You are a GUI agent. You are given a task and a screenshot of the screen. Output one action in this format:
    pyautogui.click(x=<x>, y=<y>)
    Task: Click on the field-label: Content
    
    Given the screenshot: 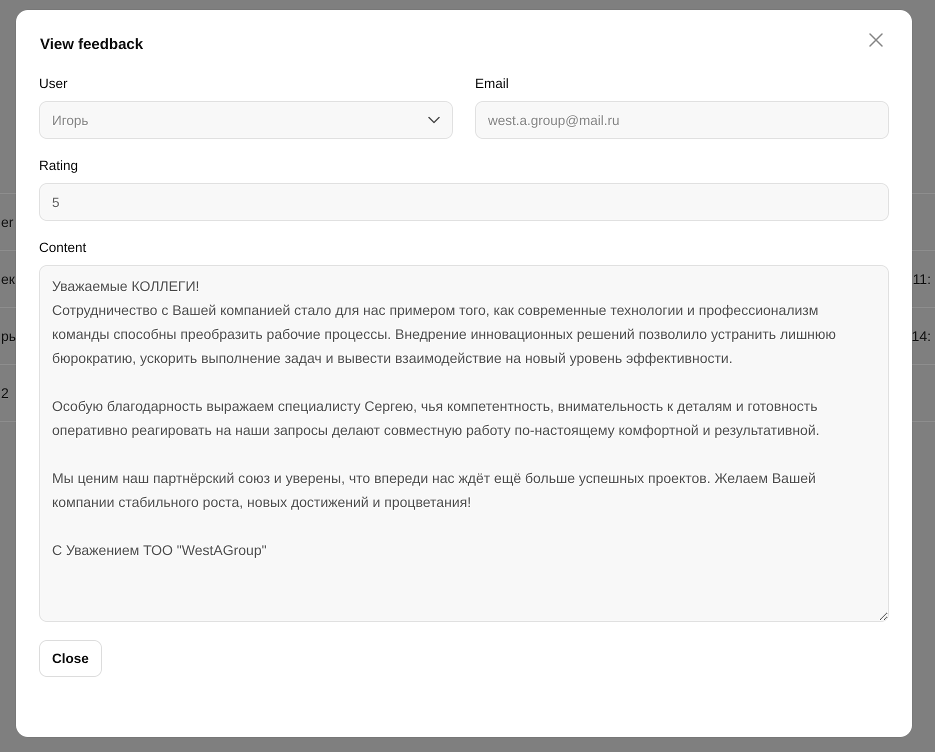 What is the action you would take?
    pyautogui.click(x=63, y=247)
    